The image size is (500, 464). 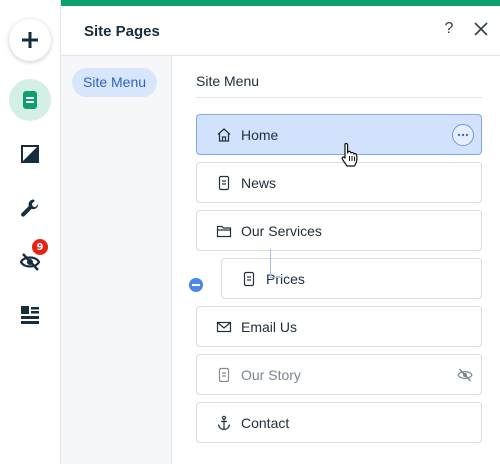 I want to click on tab-site-menu: Site Menu, so click(x=115, y=82).